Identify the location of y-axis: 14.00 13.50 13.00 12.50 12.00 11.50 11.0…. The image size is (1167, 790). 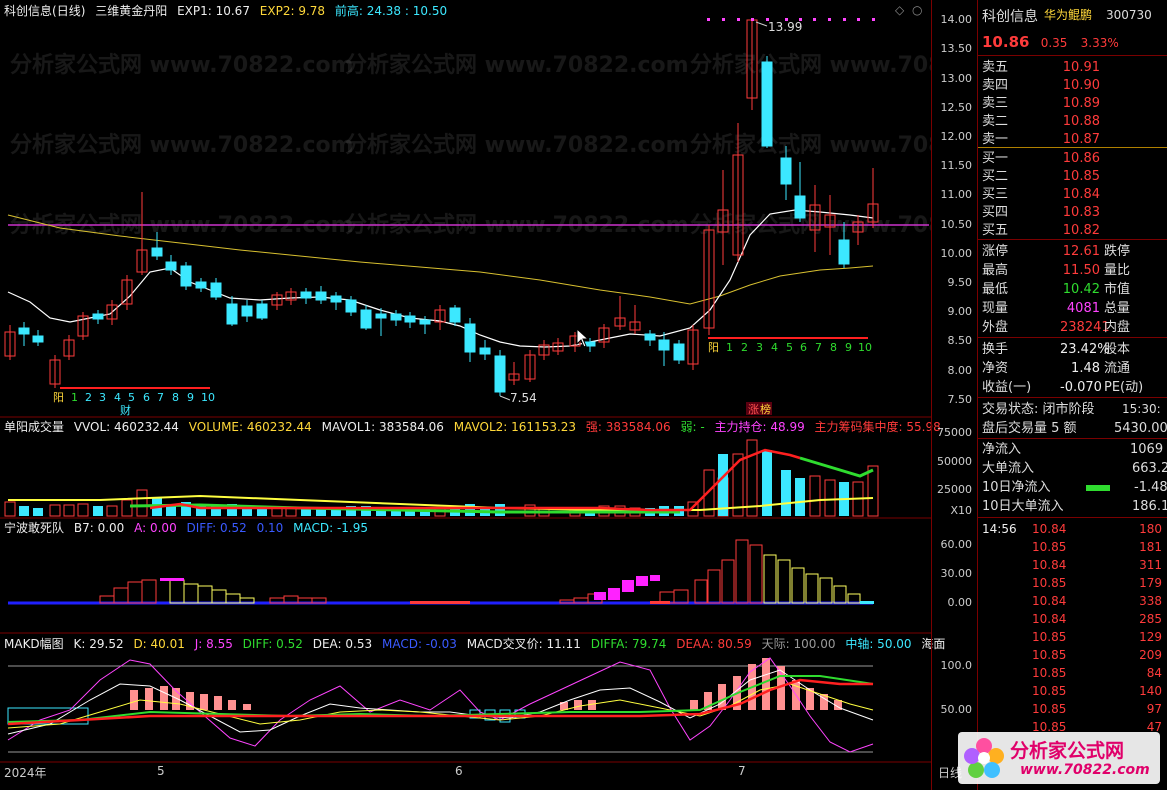
(954, 395).